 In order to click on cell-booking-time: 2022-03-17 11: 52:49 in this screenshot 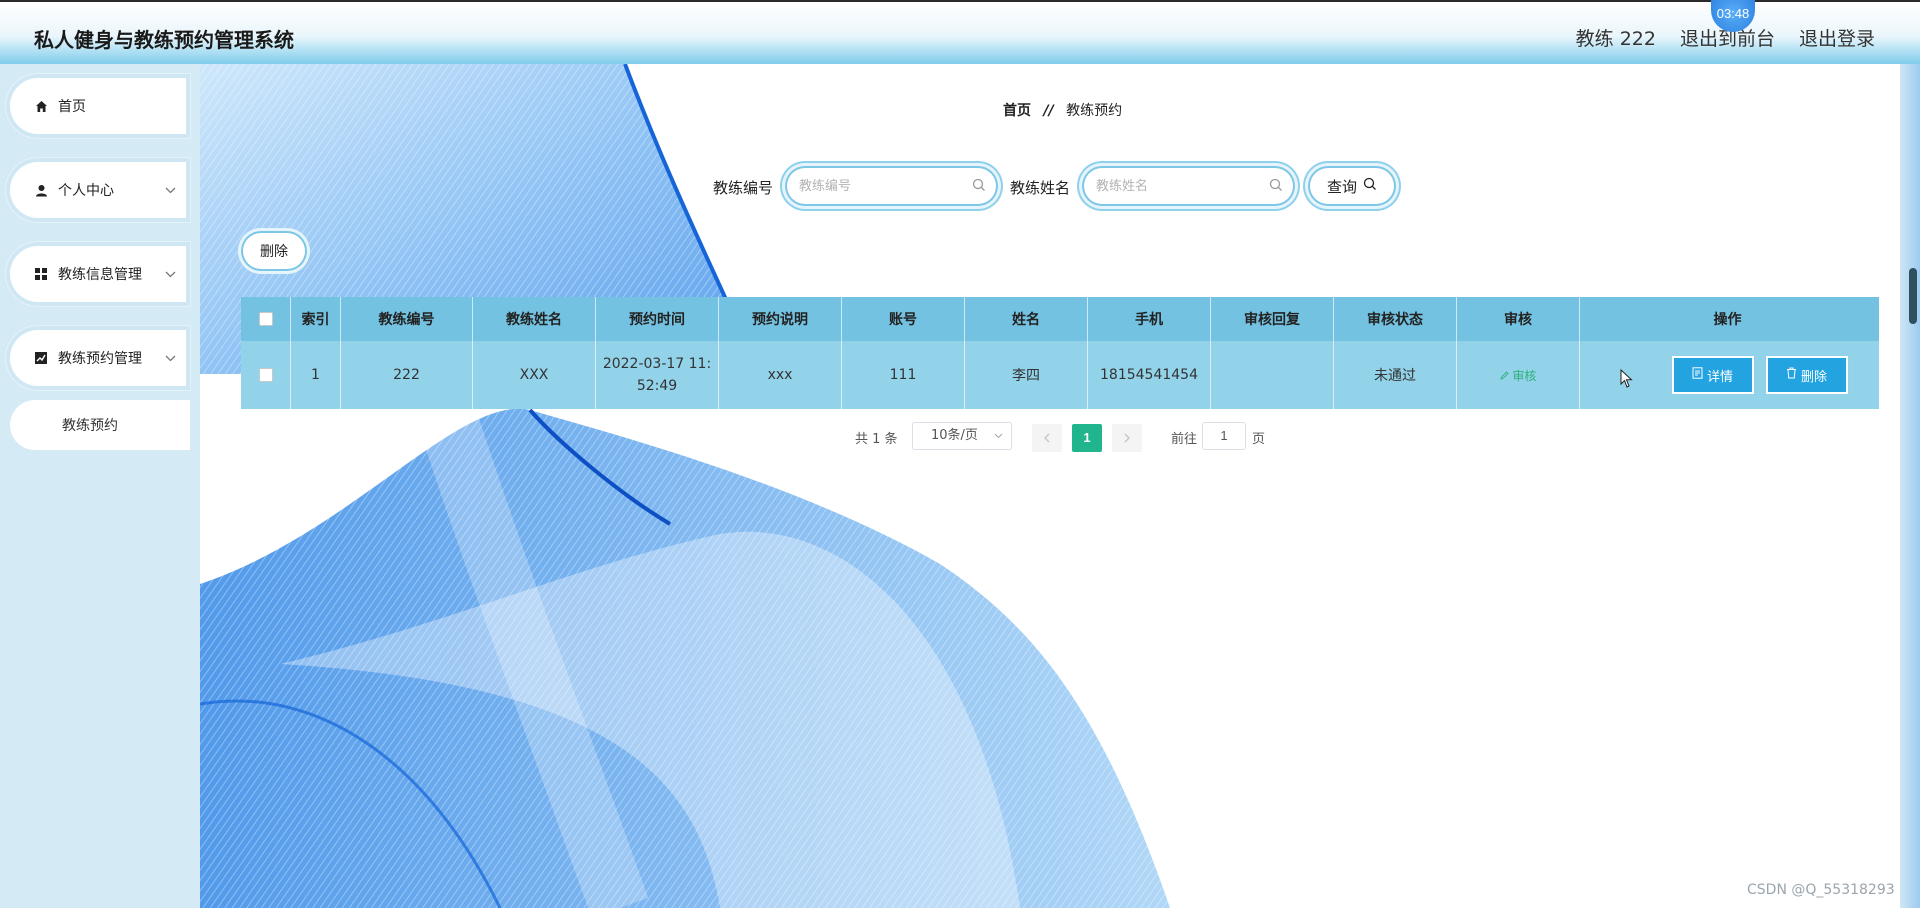, I will do `click(657, 375)`.